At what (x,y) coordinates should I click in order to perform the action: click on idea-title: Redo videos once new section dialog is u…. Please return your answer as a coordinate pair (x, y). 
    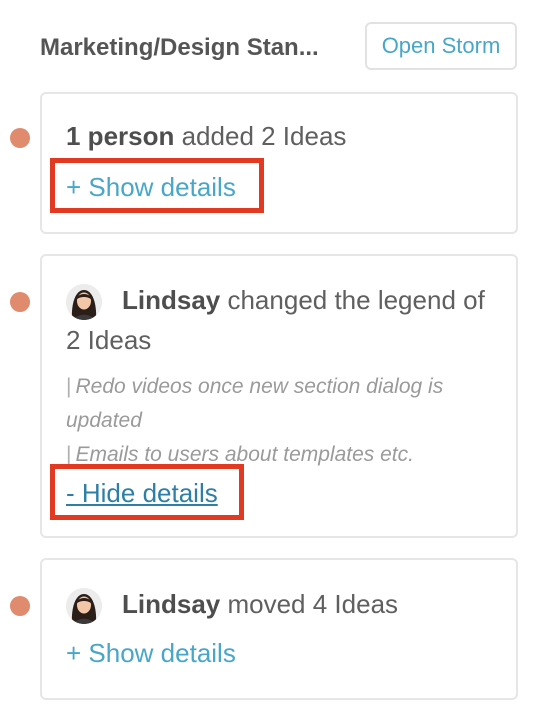
    Looking at the image, I should click on (255, 403).